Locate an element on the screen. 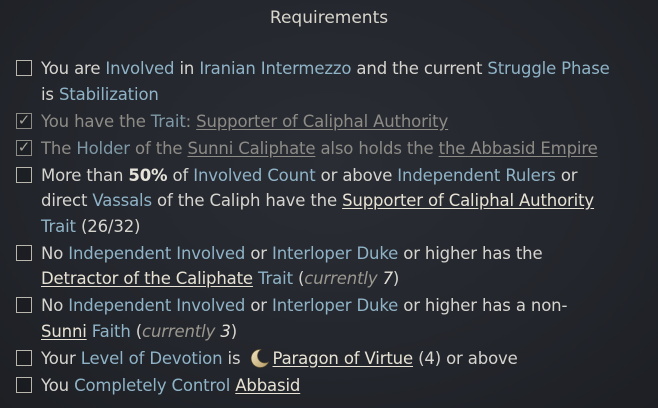 The height and width of the screenshot is (408, 658). text: Your is located at coordinates (61, 358).